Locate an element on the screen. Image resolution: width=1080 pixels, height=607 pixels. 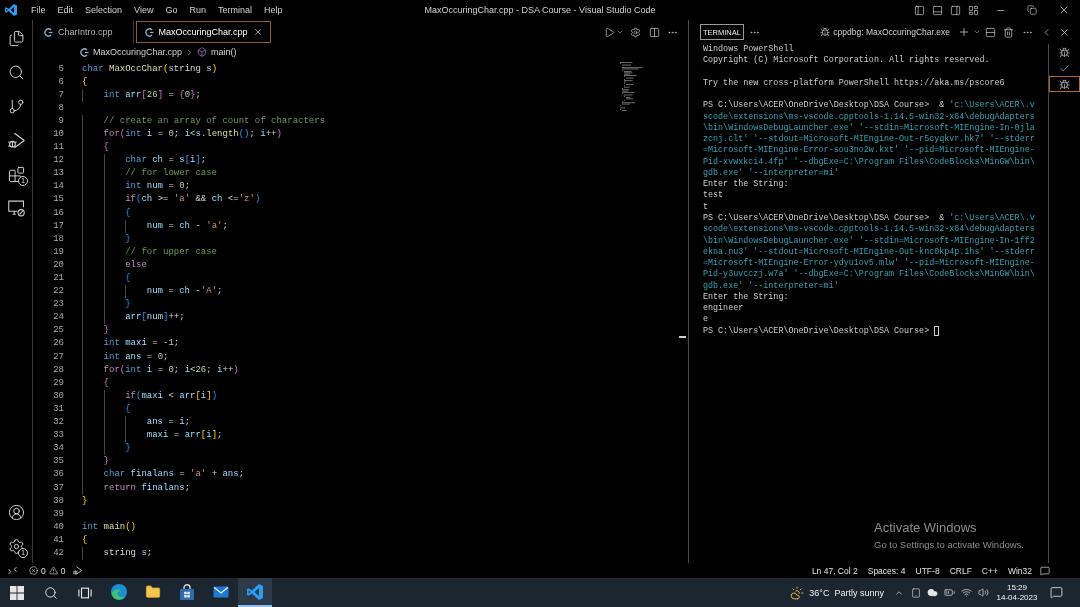
activation-message: Go to Settings to activate Windows. is located at coordinates (949, 544).